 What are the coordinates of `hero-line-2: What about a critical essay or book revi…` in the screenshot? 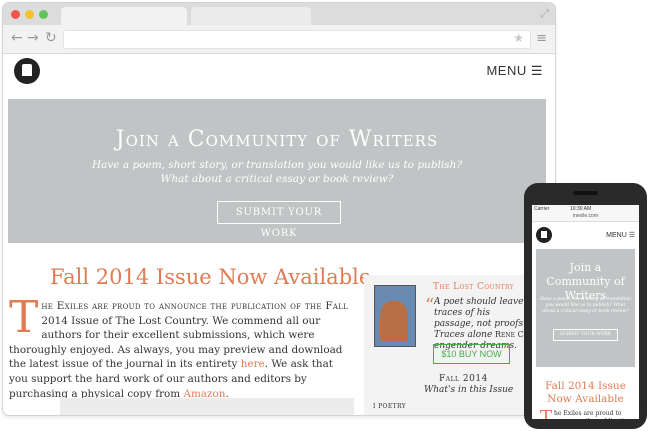 It's located at (277, 179).